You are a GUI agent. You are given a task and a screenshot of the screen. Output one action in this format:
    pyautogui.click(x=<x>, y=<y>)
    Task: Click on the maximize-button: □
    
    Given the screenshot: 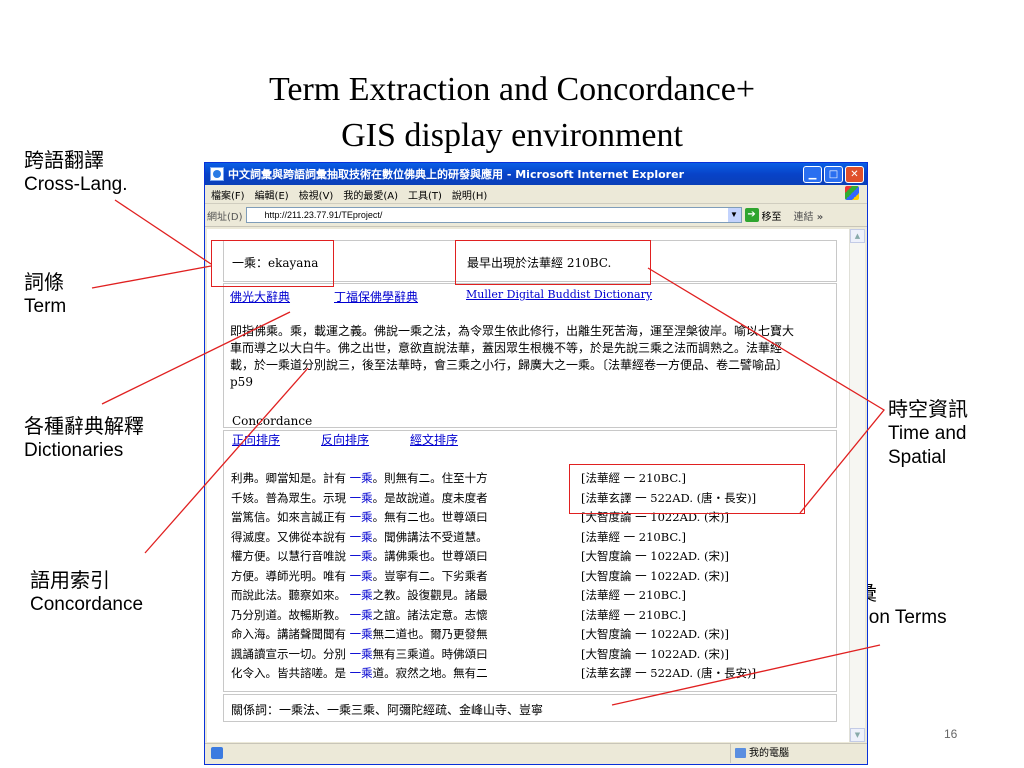 What is the action you would take?
    pyautogui.click(x=833, y=174)
    